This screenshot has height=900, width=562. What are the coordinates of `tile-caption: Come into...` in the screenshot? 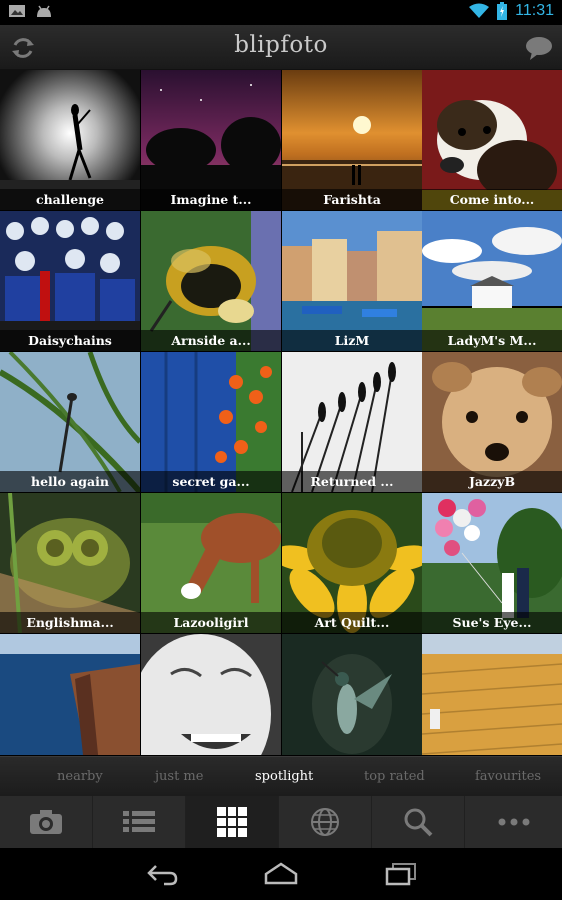 It's located at (492, 199).